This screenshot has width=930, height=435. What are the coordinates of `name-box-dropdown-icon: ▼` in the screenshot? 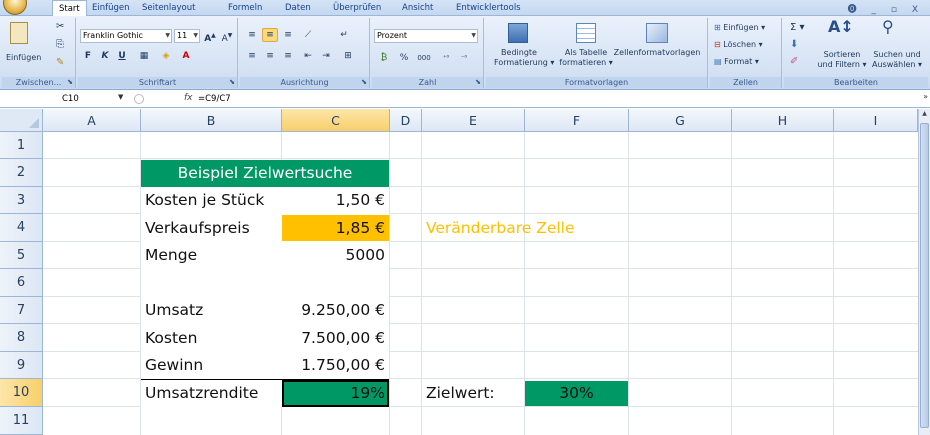 It's located at (120, 97).